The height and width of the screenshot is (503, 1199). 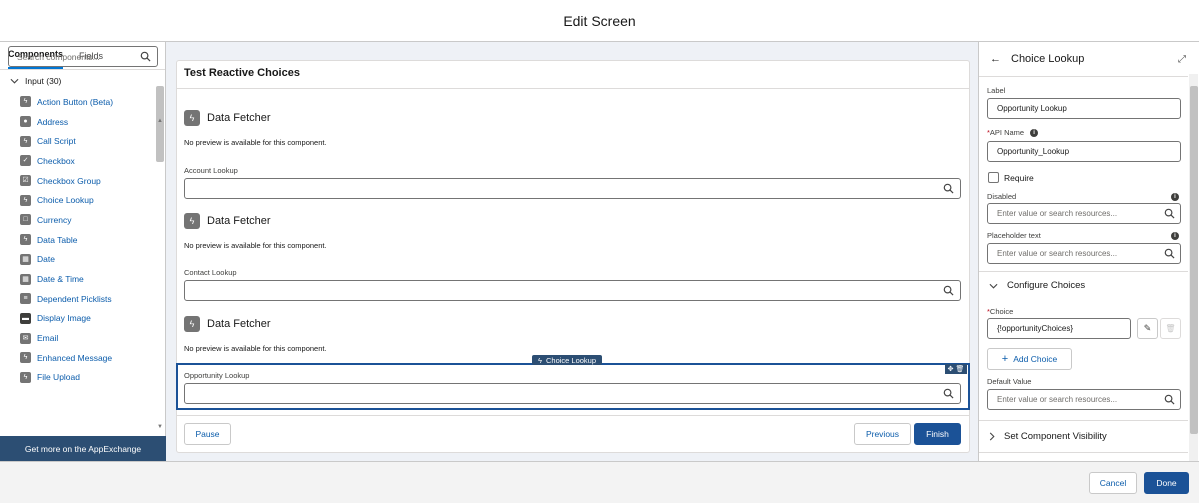 I want to click on configure-choices-toggle: Configure Choices, so click(x=1037, y=285).